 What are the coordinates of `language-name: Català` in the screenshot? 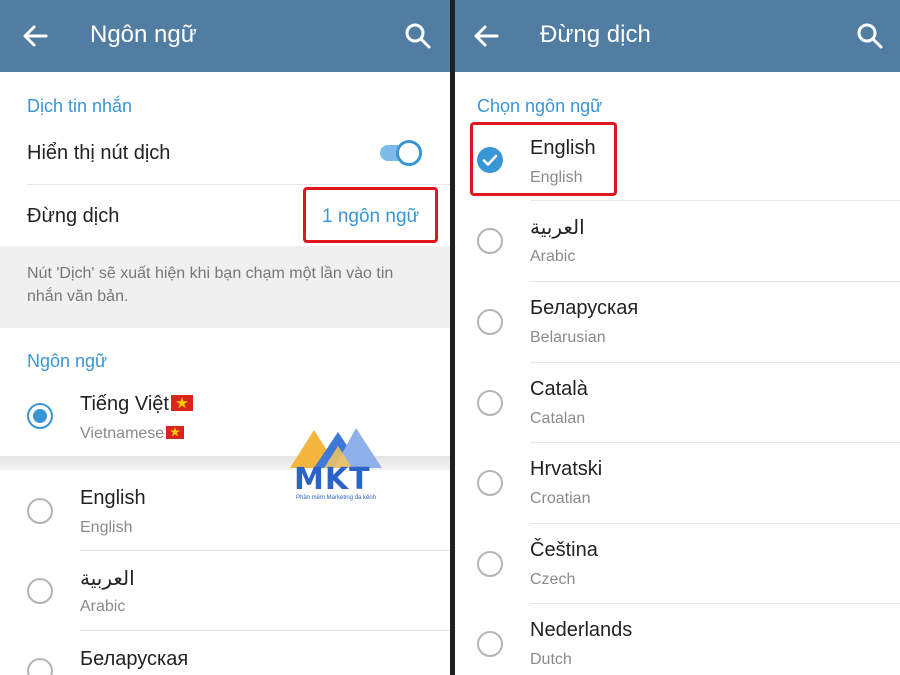 It's located at (559, 389).